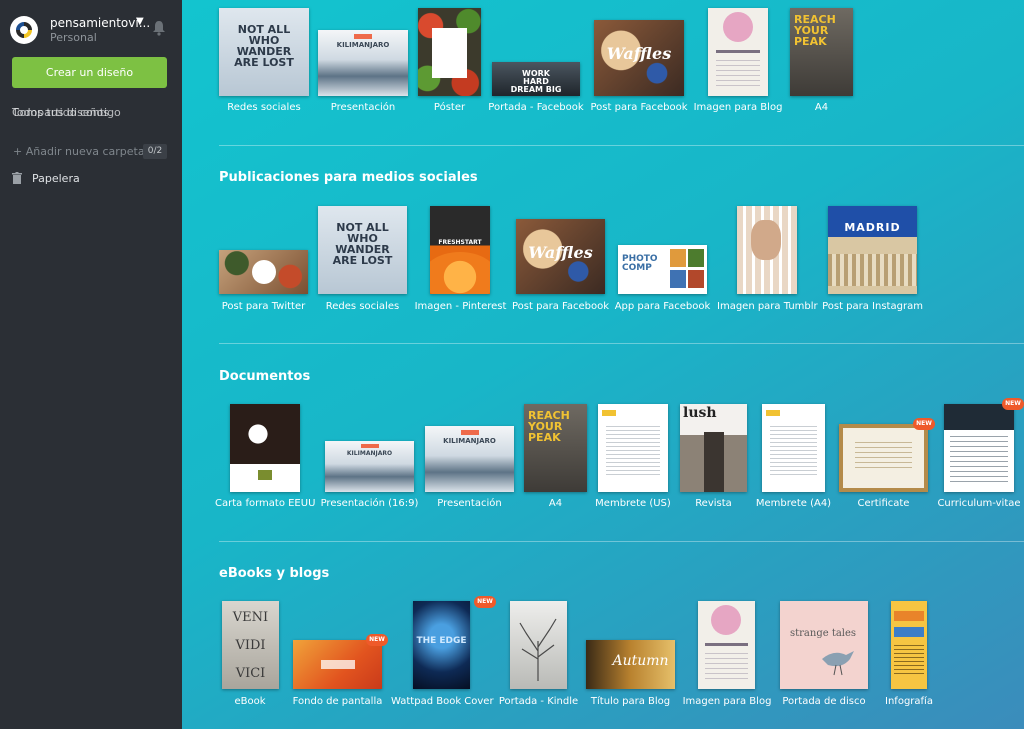 The image size is (1024, 729). What do you see at coordinates (872, 250) in the screenshot?
I see `template-thumbnail: MADRID` at bounding box center [872, 250].